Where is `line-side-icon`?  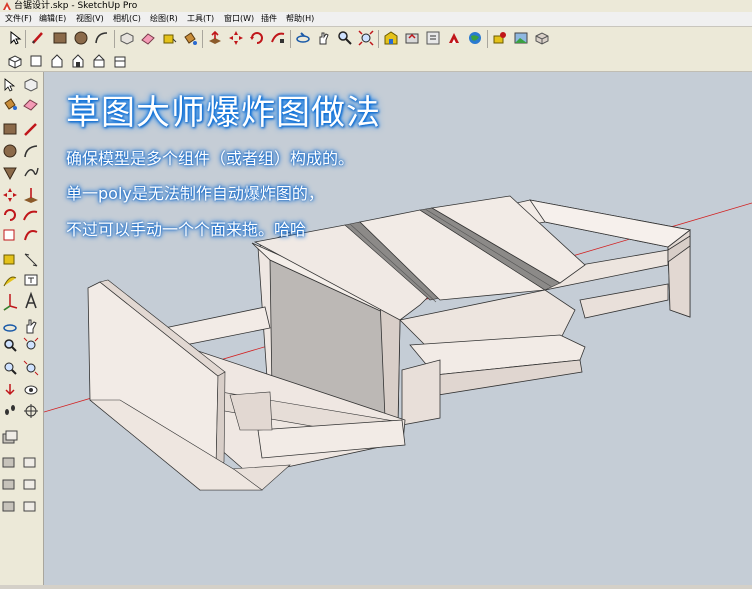
line-side-icon is located at coordinates (30, 129).